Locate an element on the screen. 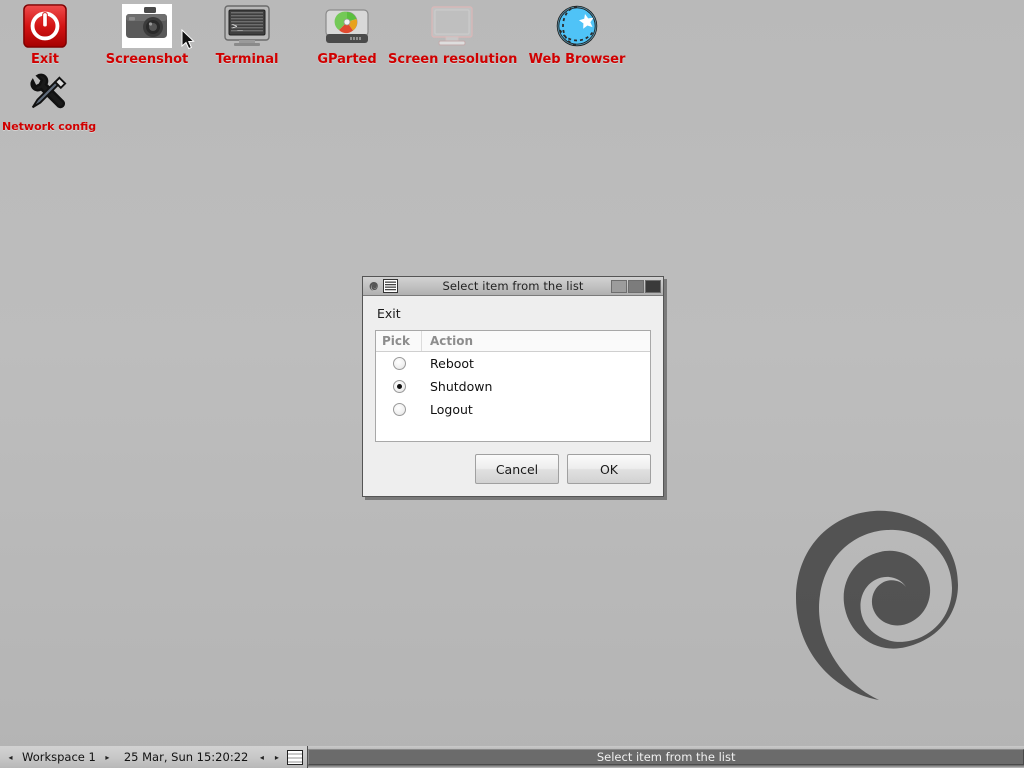  dialog-button-bar: Cancel OK is located at coordinates (513, 469).